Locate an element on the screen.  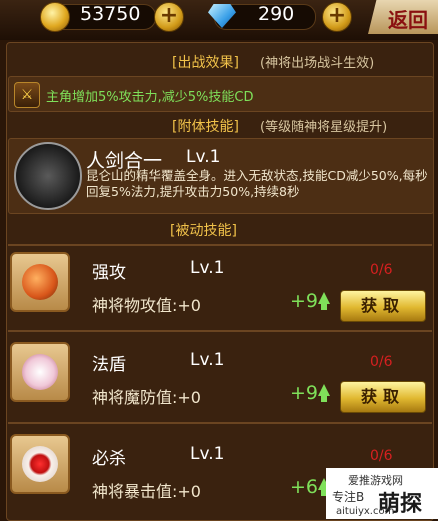
sword-icon: ⚔ is located at coordinates (27, 95).